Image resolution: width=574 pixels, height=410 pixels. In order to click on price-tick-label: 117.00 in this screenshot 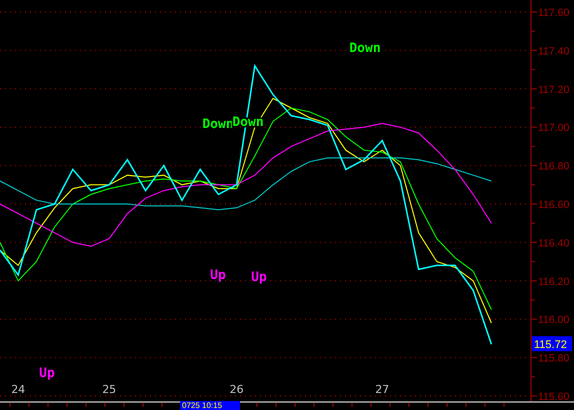, I will do `click(554, 128)`.